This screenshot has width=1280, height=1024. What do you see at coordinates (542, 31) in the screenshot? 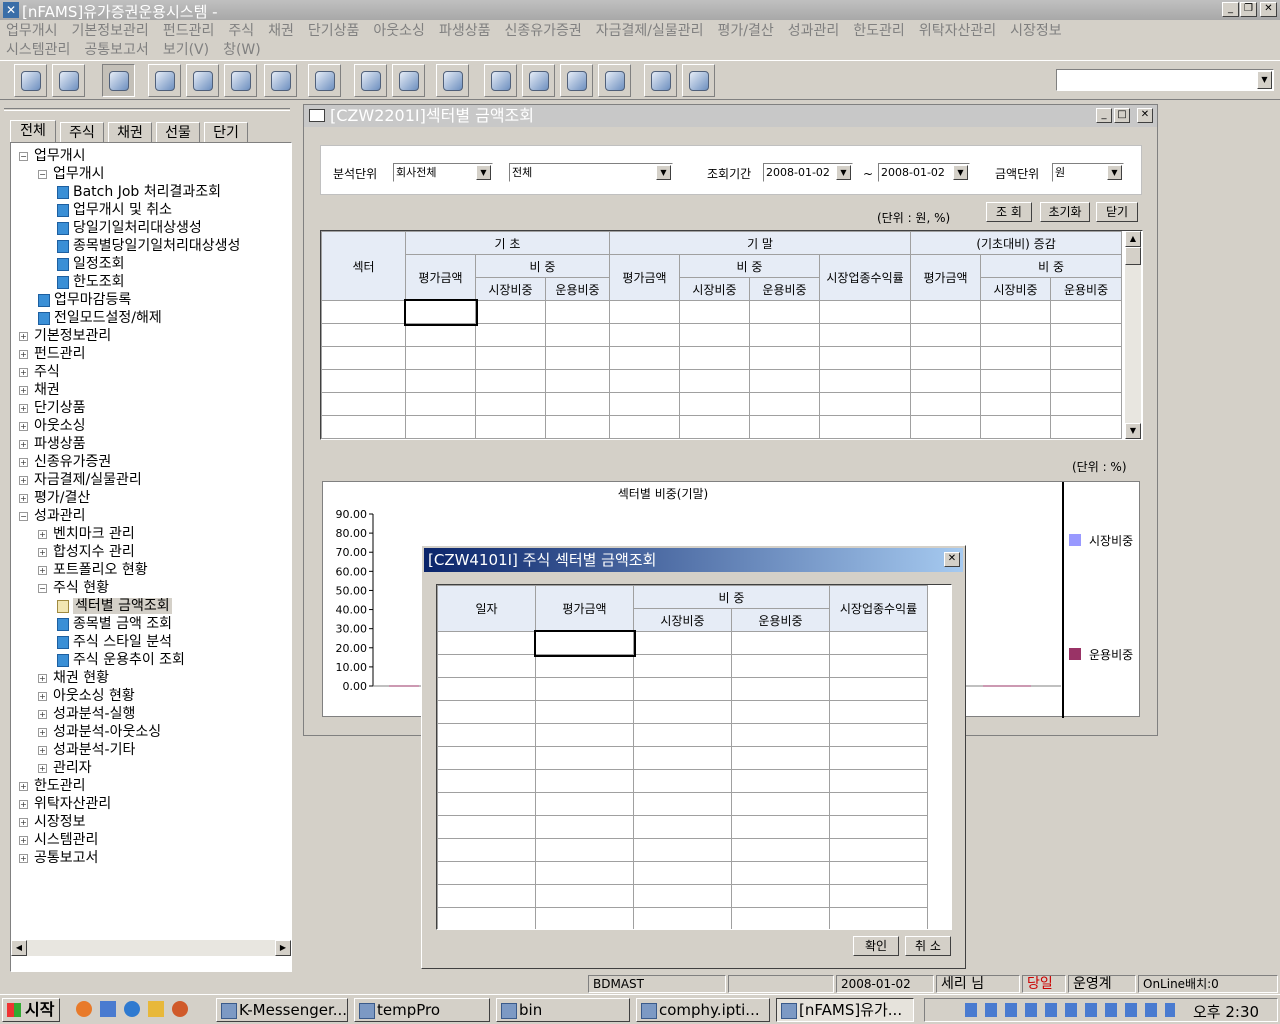
I see `menu-item: 신종유가증권` at bounding box center [542, 31].